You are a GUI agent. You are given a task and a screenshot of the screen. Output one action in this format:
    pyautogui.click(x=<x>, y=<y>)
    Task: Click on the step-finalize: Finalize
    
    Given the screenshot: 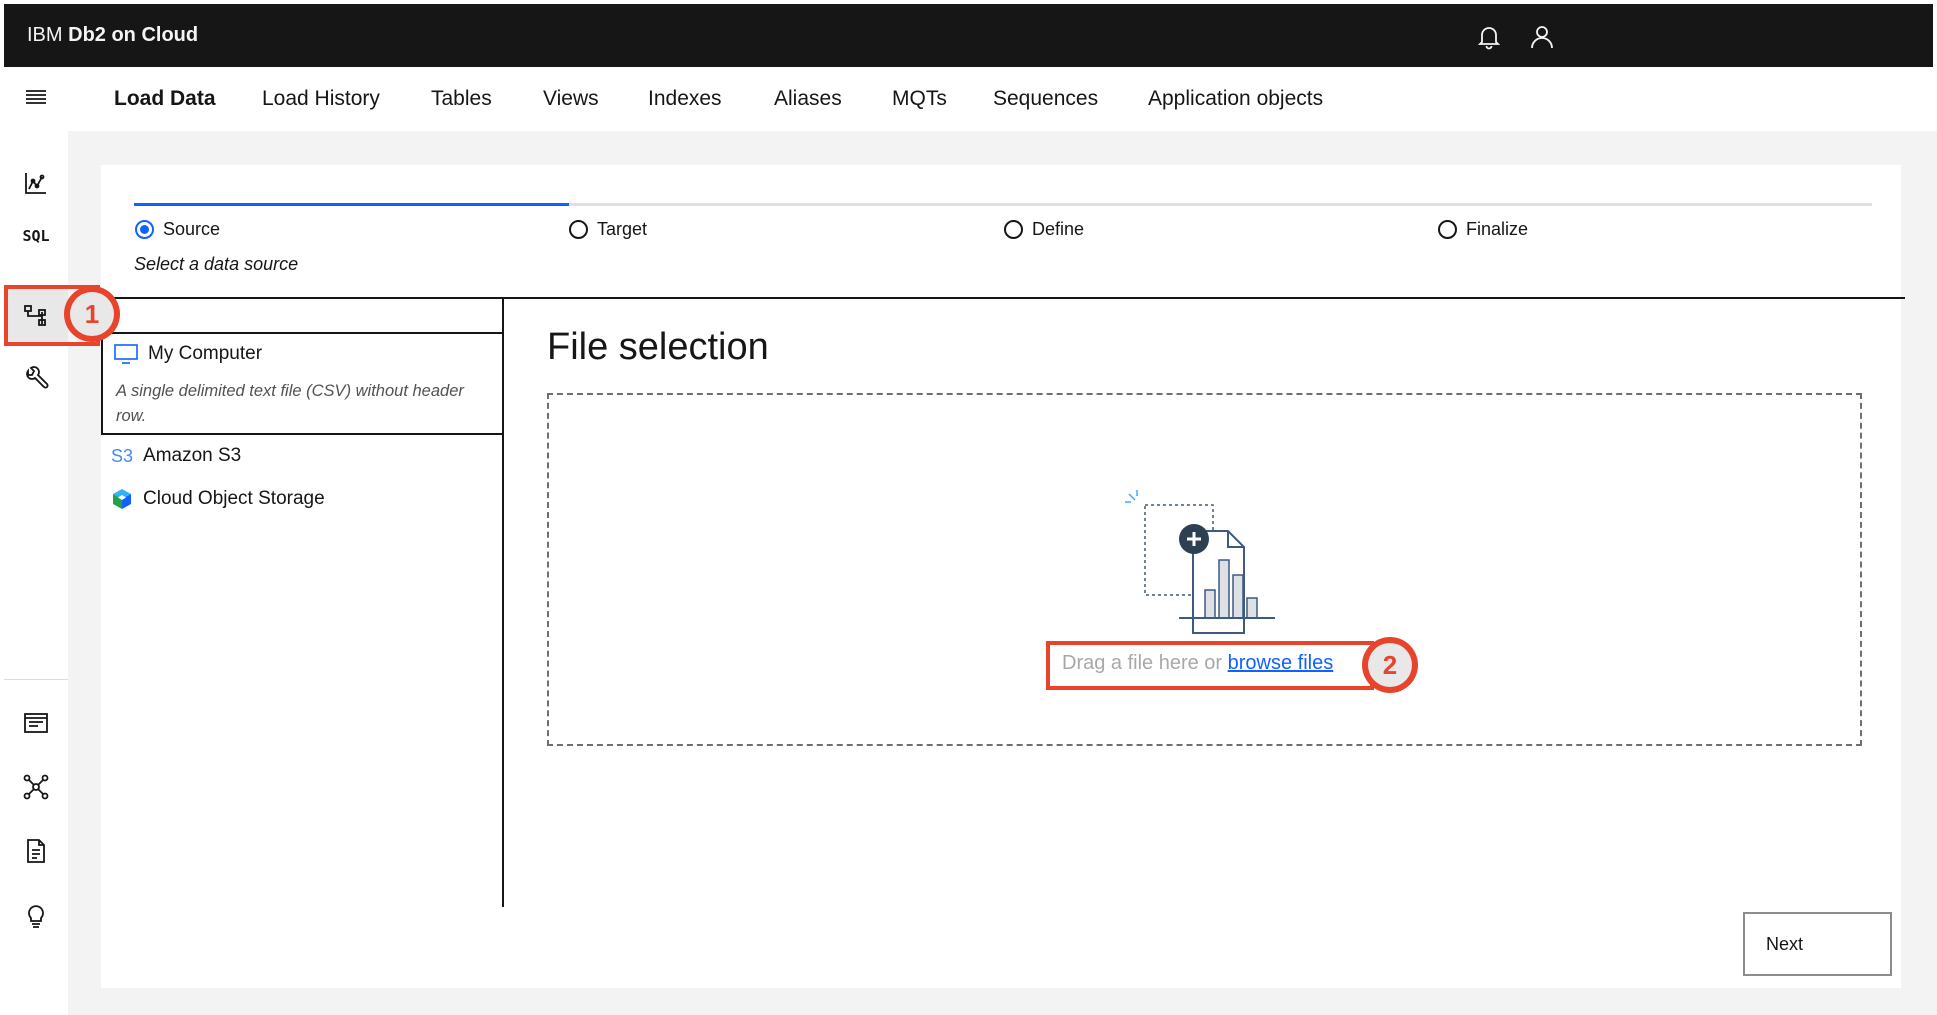 What is the action you would take?
    pyautogui.click(x=1483, y=229)
    